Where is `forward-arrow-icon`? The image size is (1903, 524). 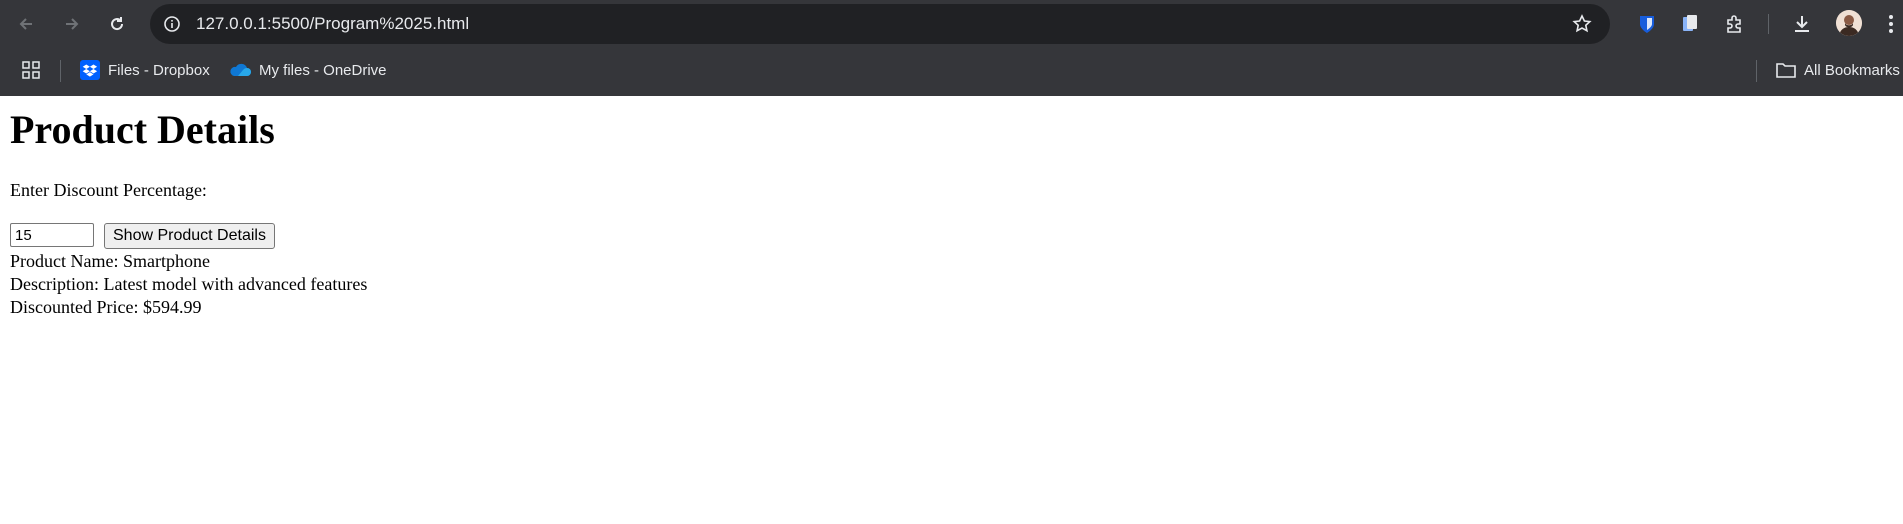
forward-arrow-icon is located at coordinates (72, 24).